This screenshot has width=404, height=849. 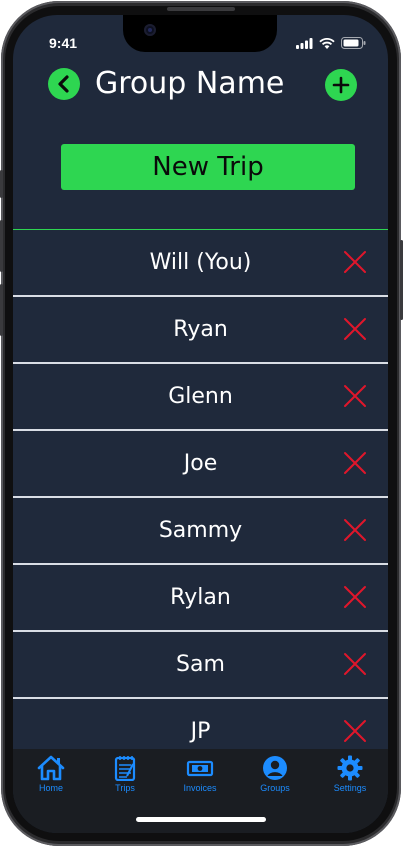 I want to click on member-row: Joe, so click(x=200, y=464).